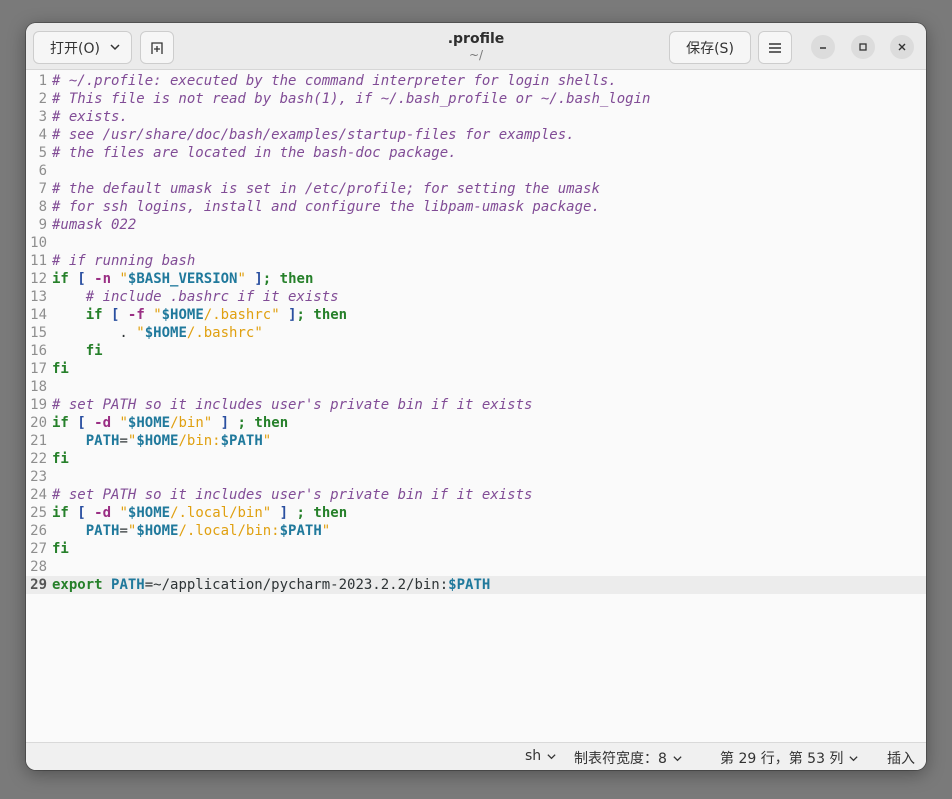  Describe the element at coordinates (94, 225) in the screenshot. I see `code-token: #umask 022` at that location.